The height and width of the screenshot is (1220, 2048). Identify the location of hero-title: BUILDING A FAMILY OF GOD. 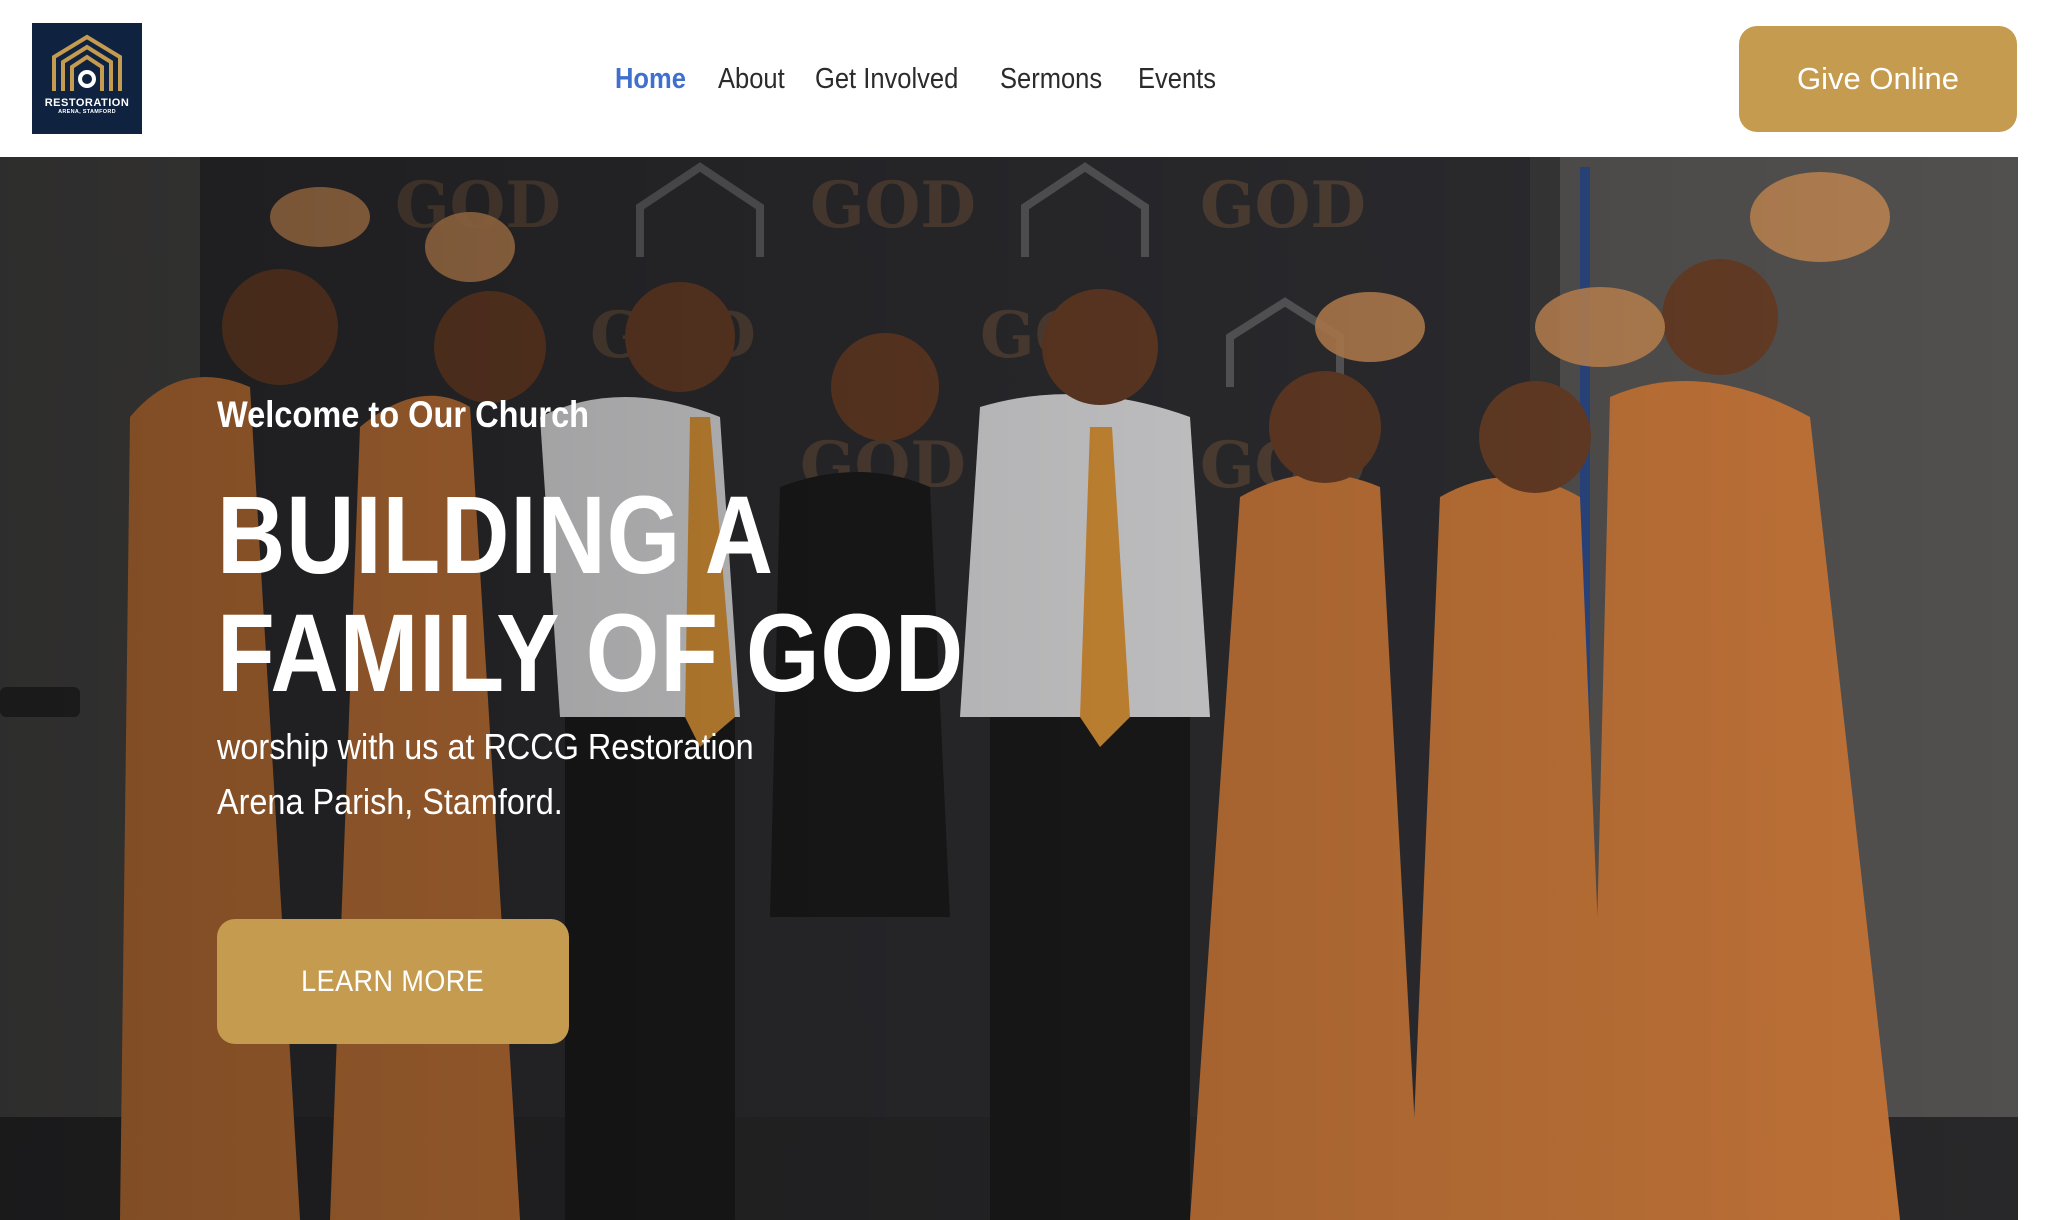
(604, 595).